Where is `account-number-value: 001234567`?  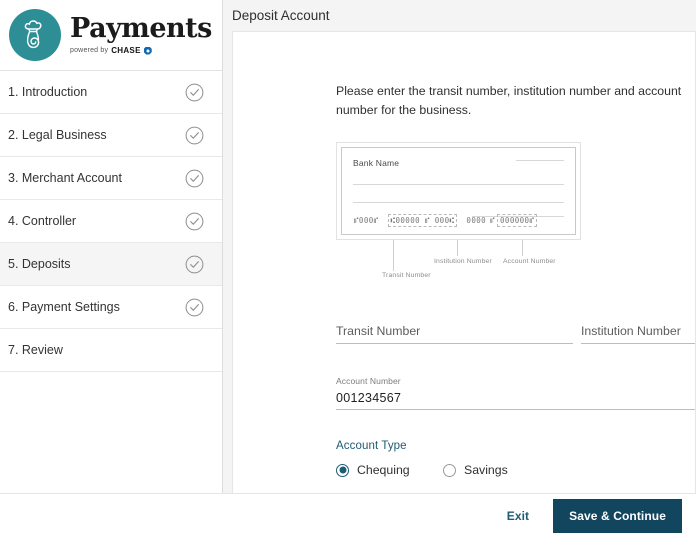 account-number-value: 001234567 is located at coordinates (369, 398).